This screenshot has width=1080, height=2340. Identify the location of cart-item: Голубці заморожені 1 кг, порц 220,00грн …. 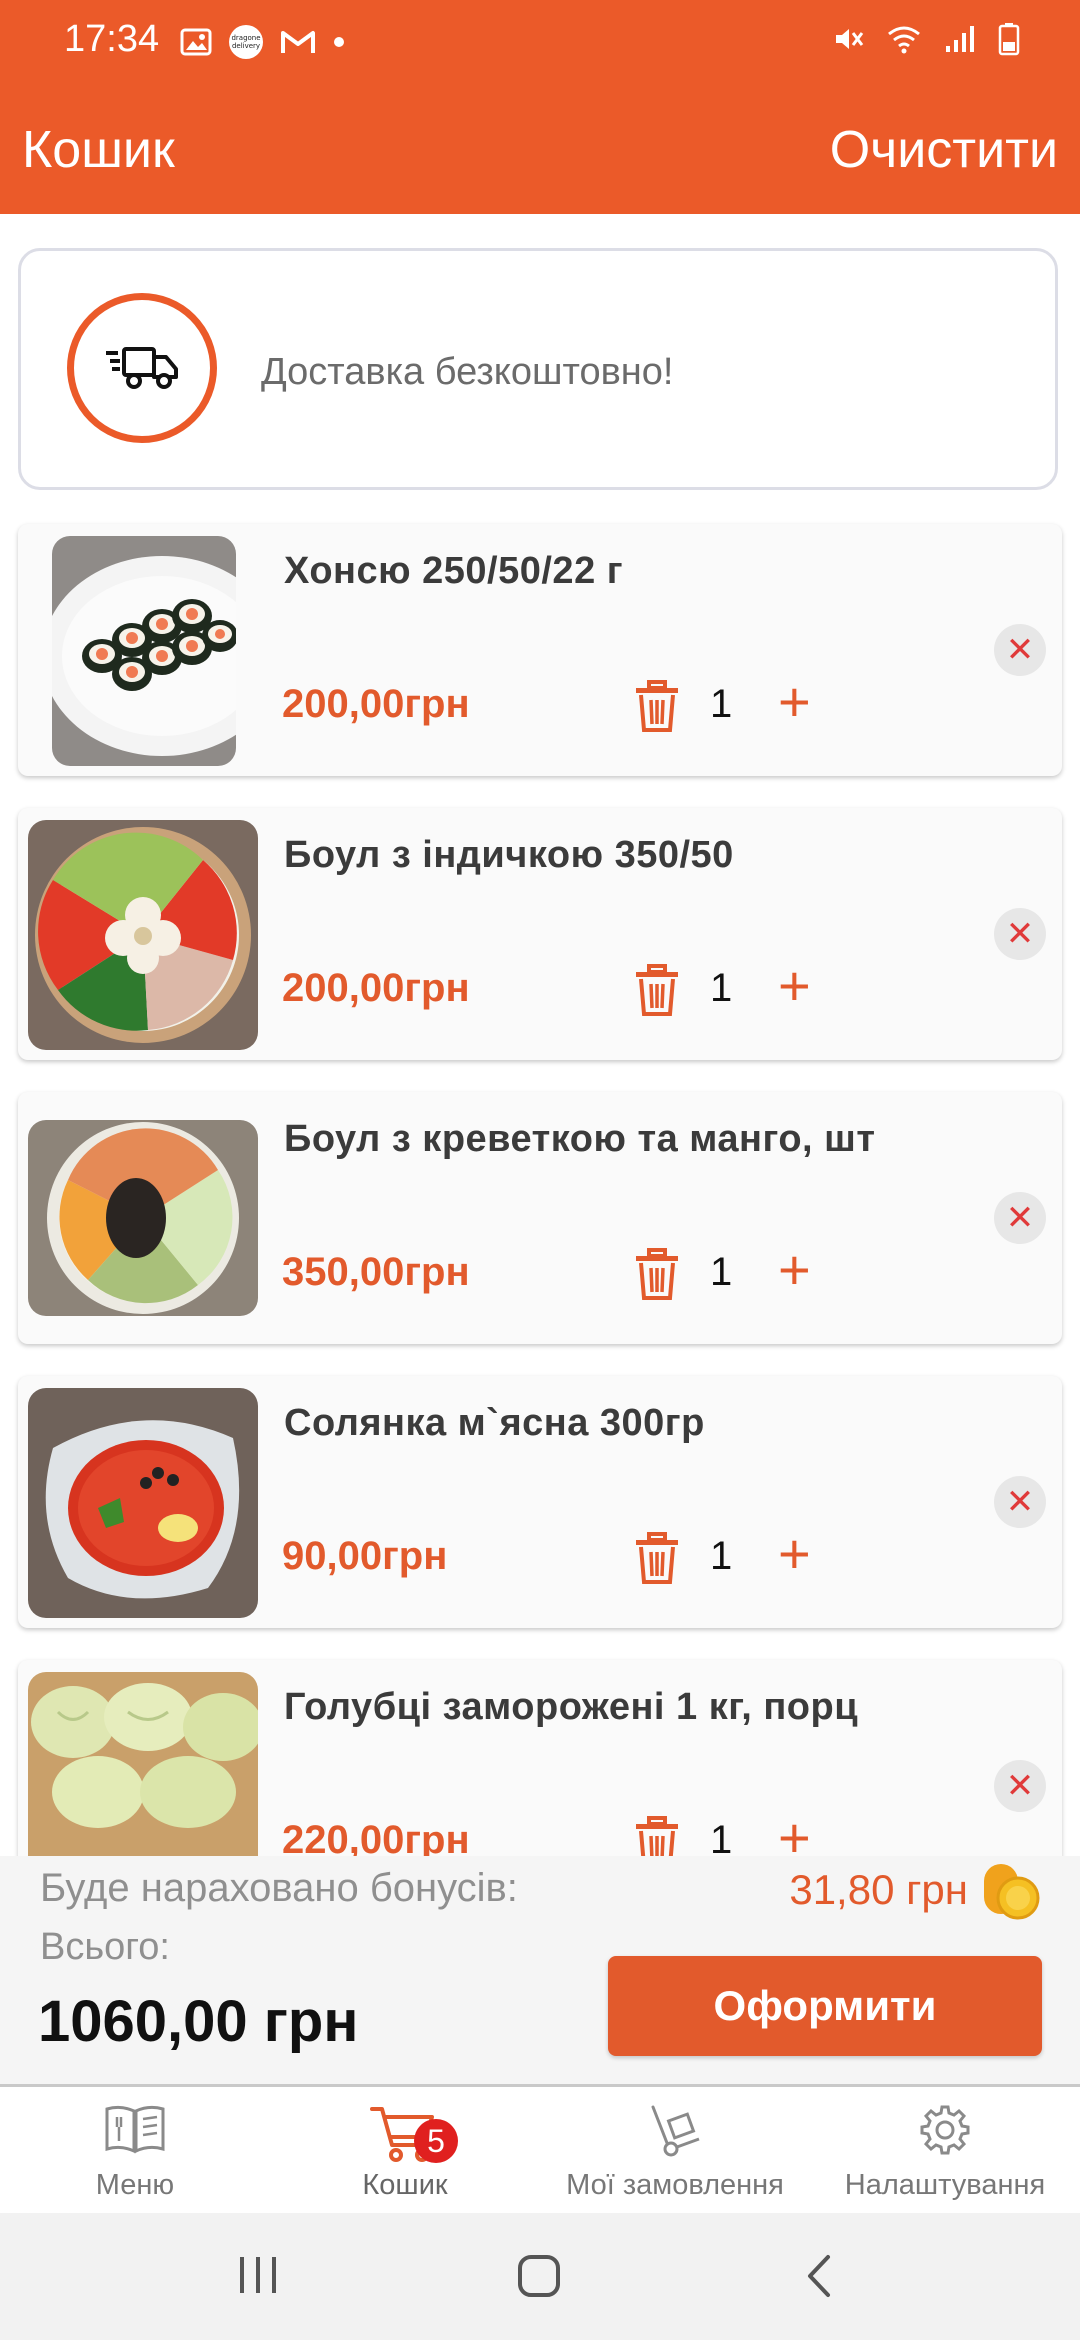
(540, 1758).